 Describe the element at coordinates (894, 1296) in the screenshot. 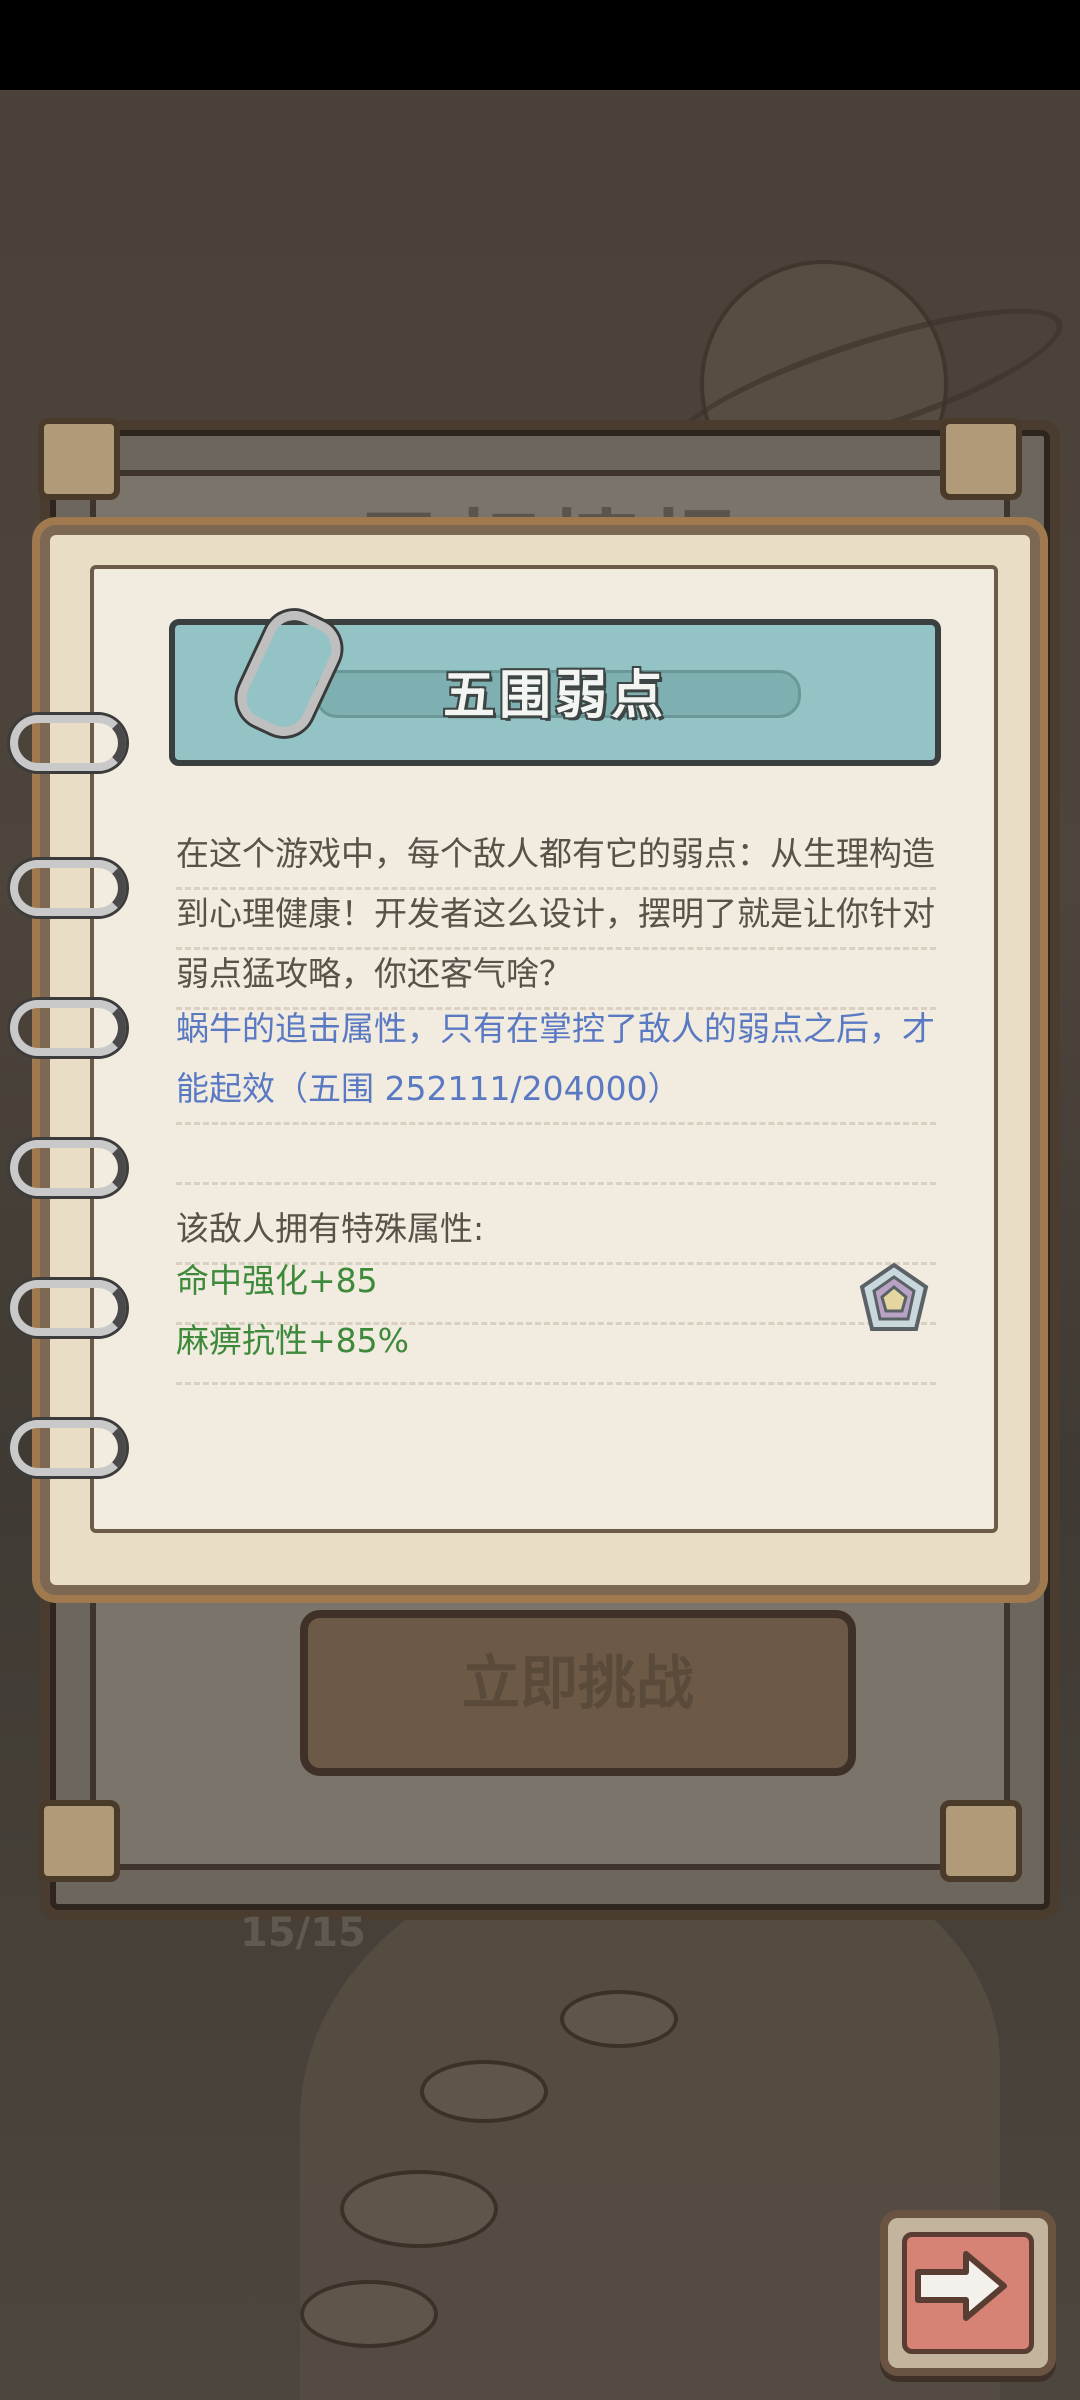

I see `crystal-icon` at that location.